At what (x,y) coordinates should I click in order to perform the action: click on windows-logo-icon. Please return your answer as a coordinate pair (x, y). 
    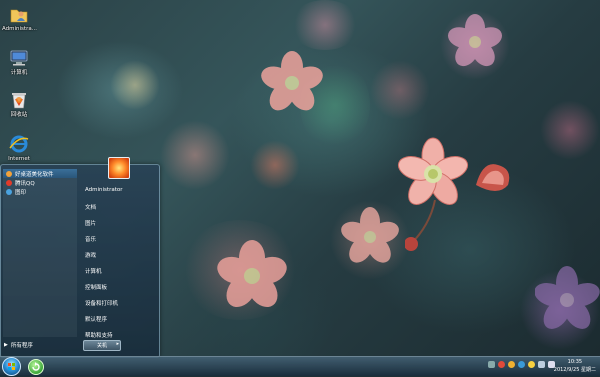
    Looking at the image, I should click on (11, 366).